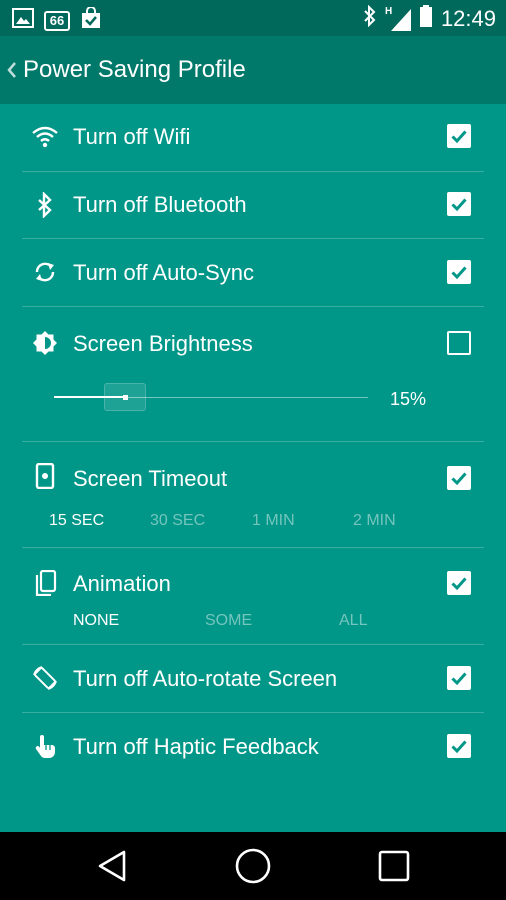 This screenshot has height=900, width=506. I want to click on brightness-slider-thumb, so click(125, 397).